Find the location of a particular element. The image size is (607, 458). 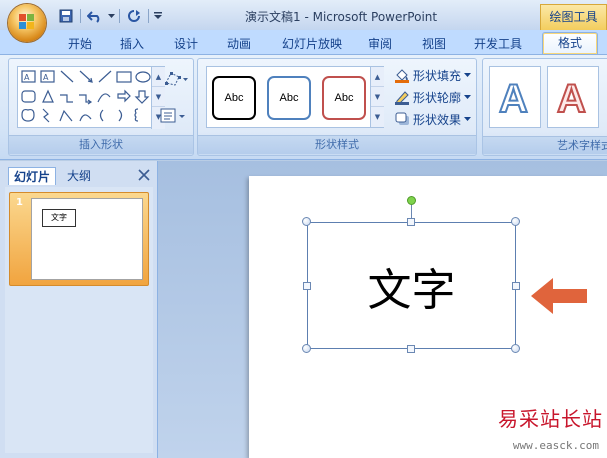

close-icon is located at coordinates (144, 175).